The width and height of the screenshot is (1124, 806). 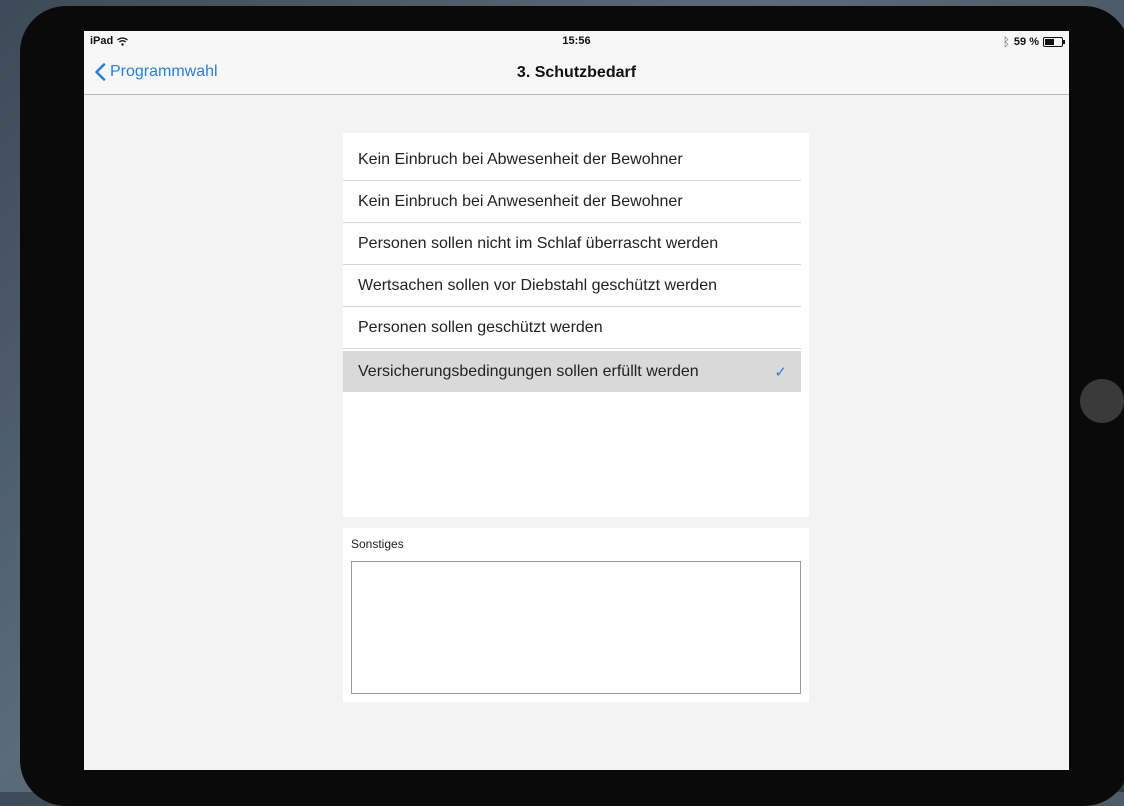 What do you see at coordinates (1006, 42) in the screenshot?
I see `bluetooth-icon: ᛒ` at bounding box center [1006, 42].